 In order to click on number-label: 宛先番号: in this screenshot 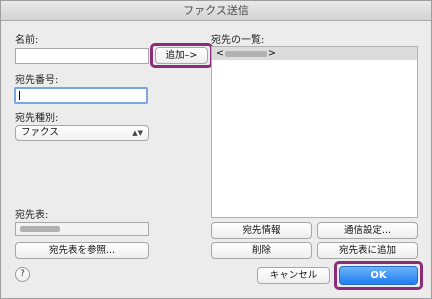, I will do `click(37, 80)`.